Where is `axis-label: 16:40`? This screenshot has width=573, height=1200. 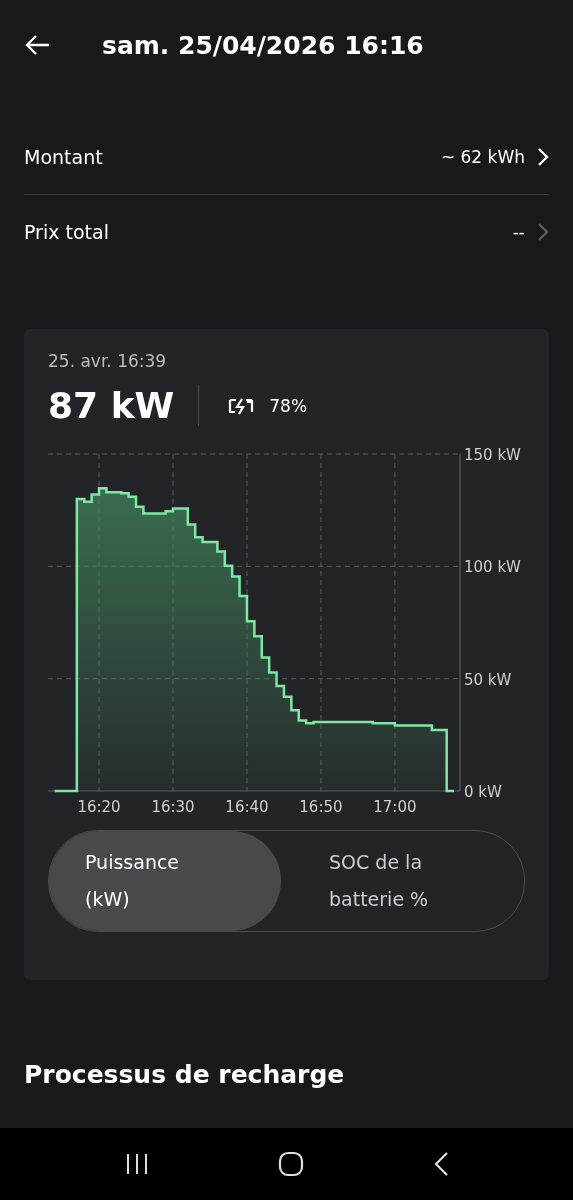
axis-label: 16:40 is located at coordinates (247, 807).